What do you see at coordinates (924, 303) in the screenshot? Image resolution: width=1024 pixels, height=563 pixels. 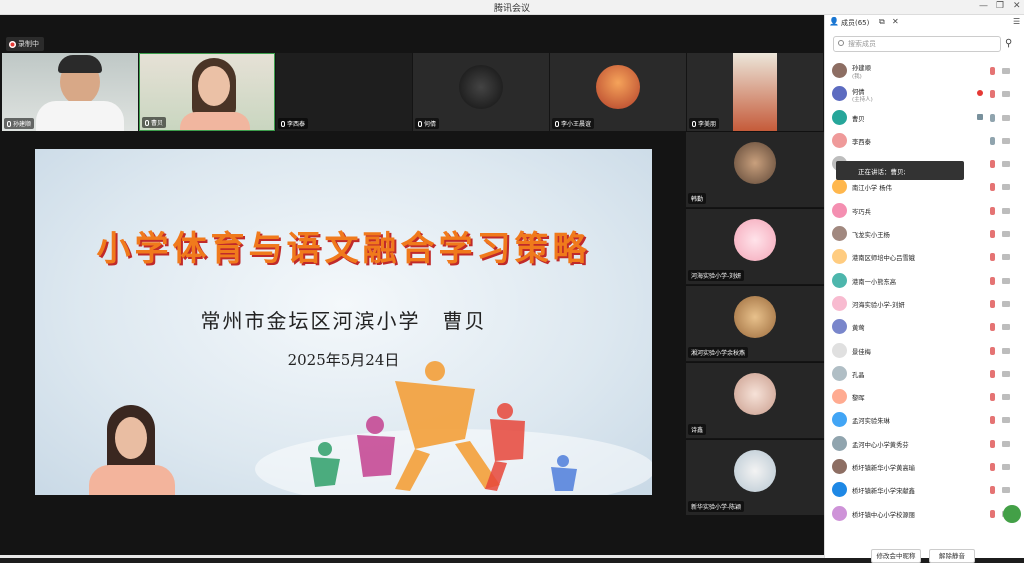 I see `member-row: 河海实验小学-刘妍` at bounding box center [924, 303].